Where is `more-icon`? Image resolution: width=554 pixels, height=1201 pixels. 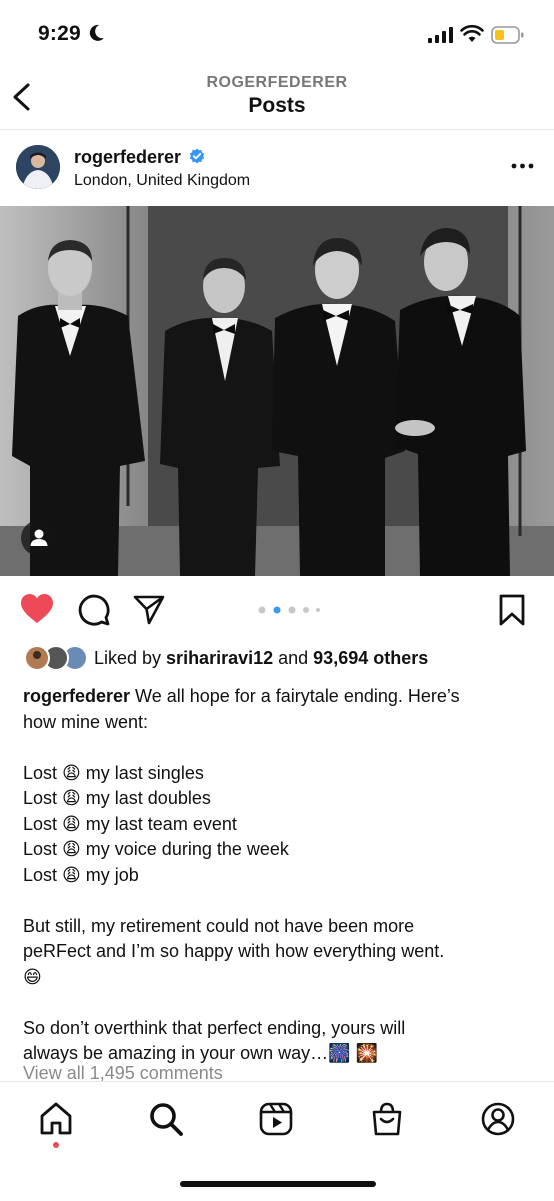
more-icon is located at coordinates (522, 166).